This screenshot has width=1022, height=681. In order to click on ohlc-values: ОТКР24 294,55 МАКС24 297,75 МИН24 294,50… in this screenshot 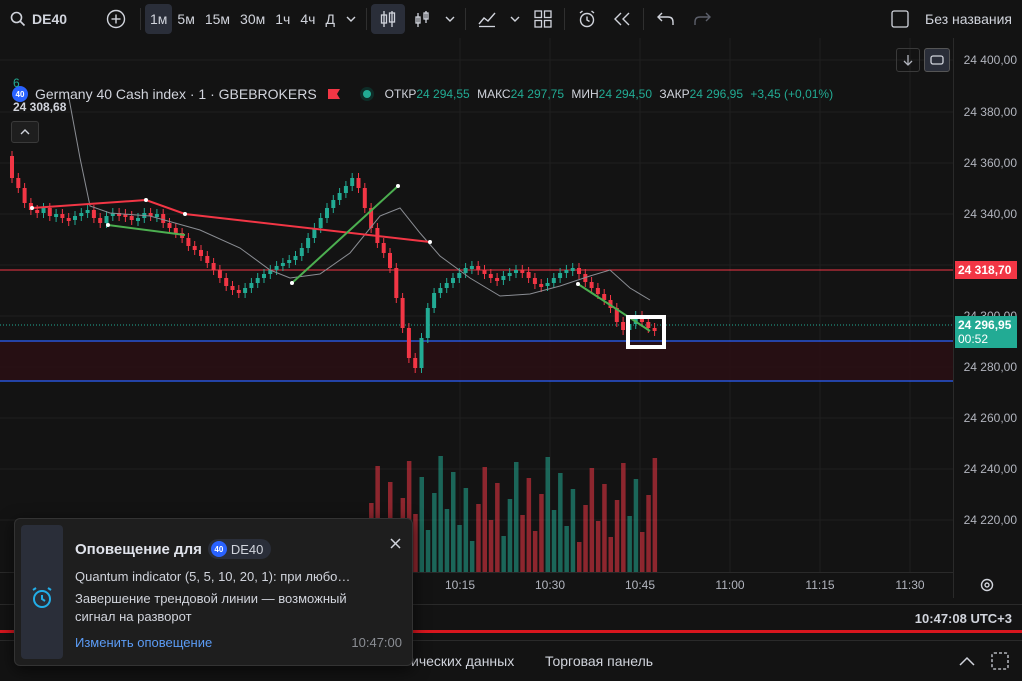, I will do `click(609, 94)`.